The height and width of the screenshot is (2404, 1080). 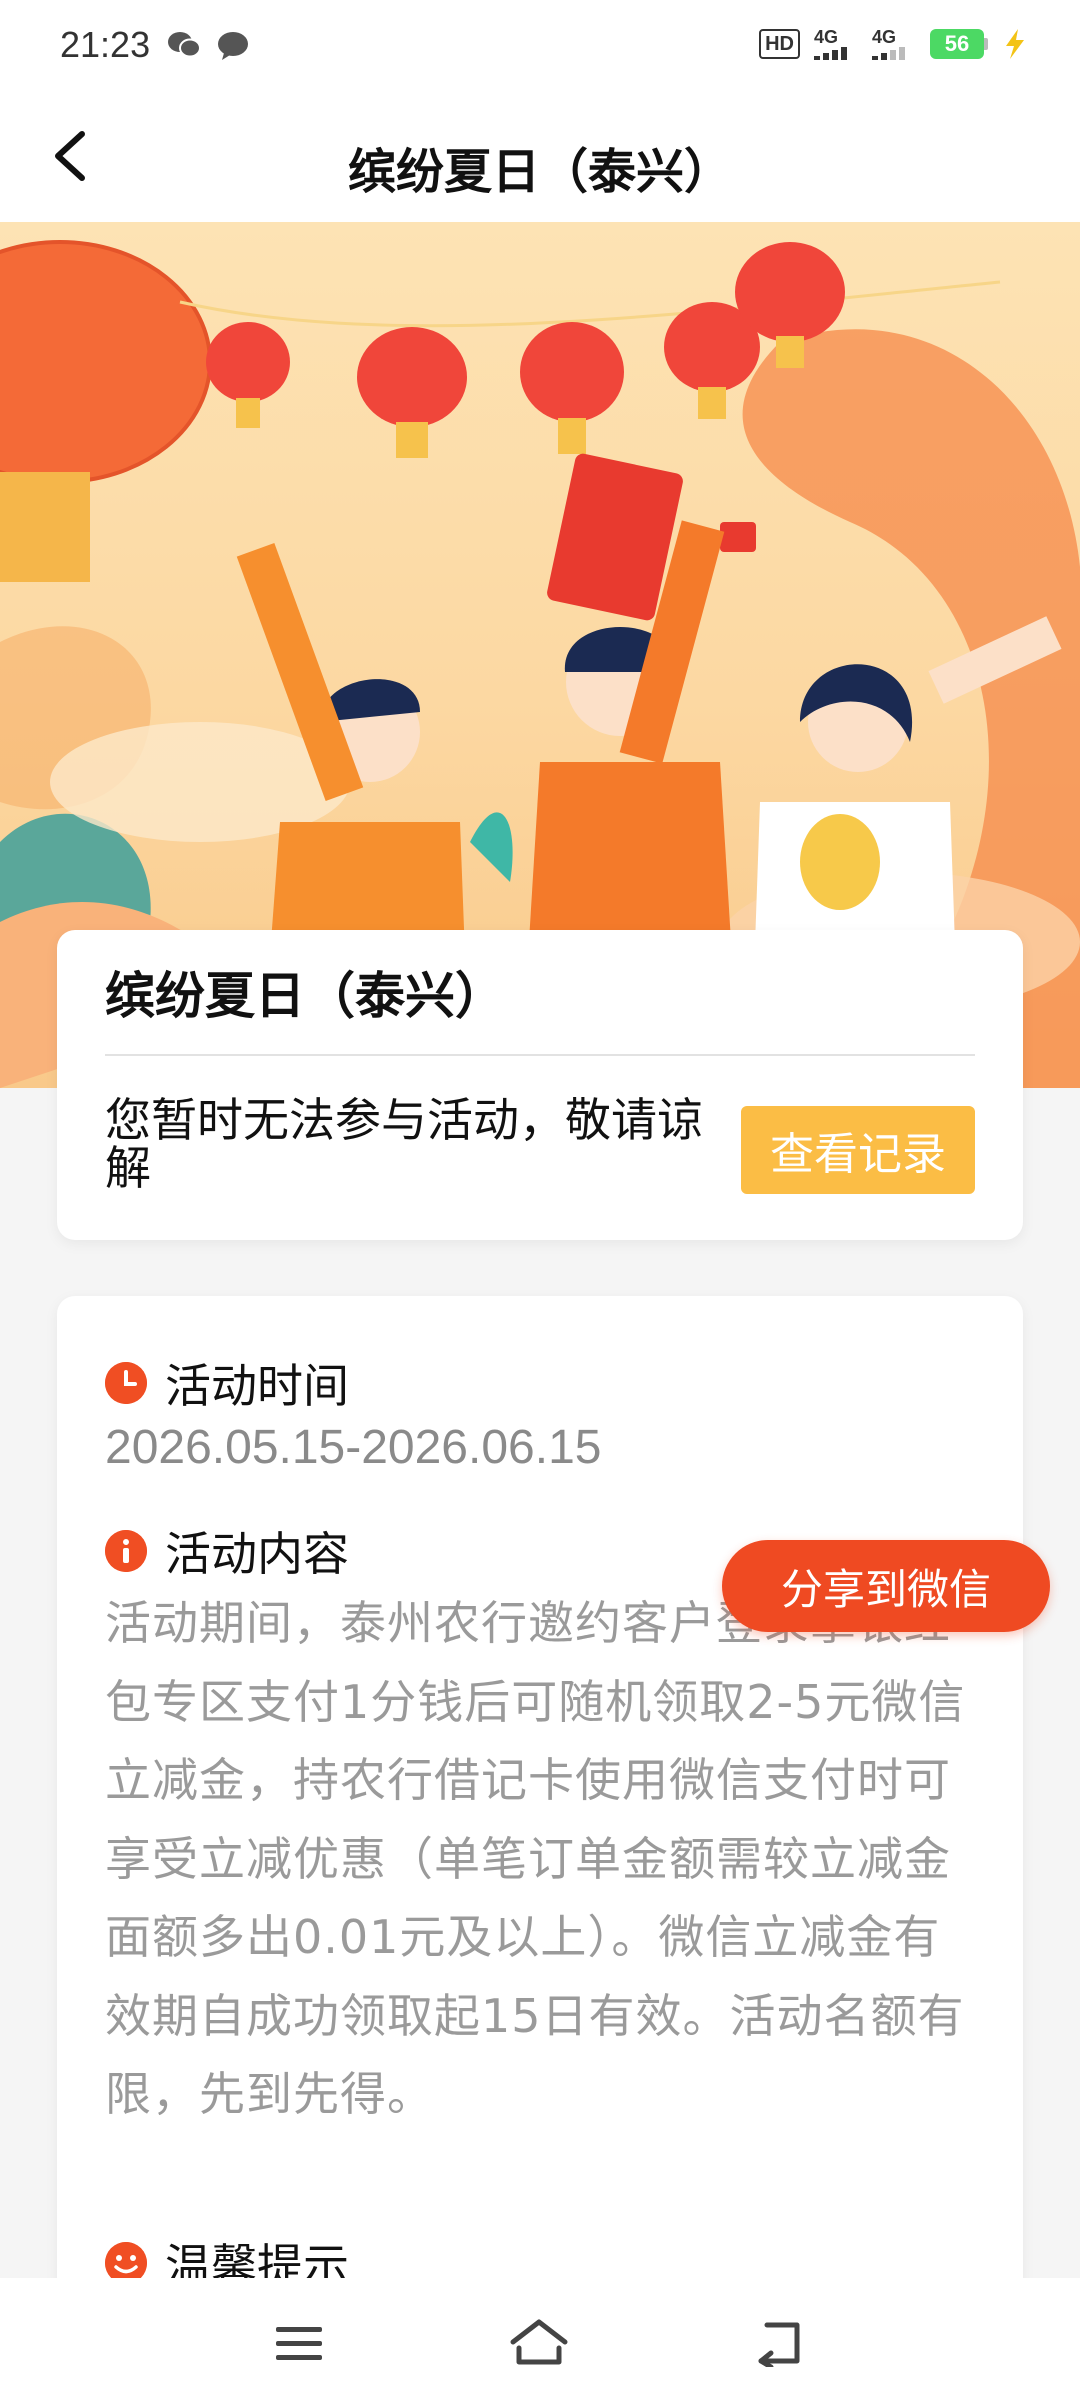 What do you see at coordinates (227, 1551) in the screenshot?
I see `activity-content-heading: 活动内容` at bounding box center [227, 1551].